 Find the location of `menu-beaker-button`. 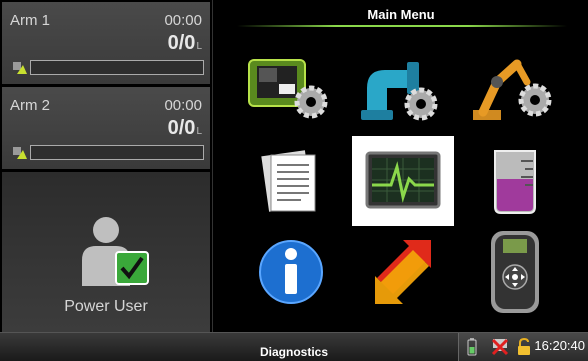

menu-beaker-button is located at coordinates (515, 181).